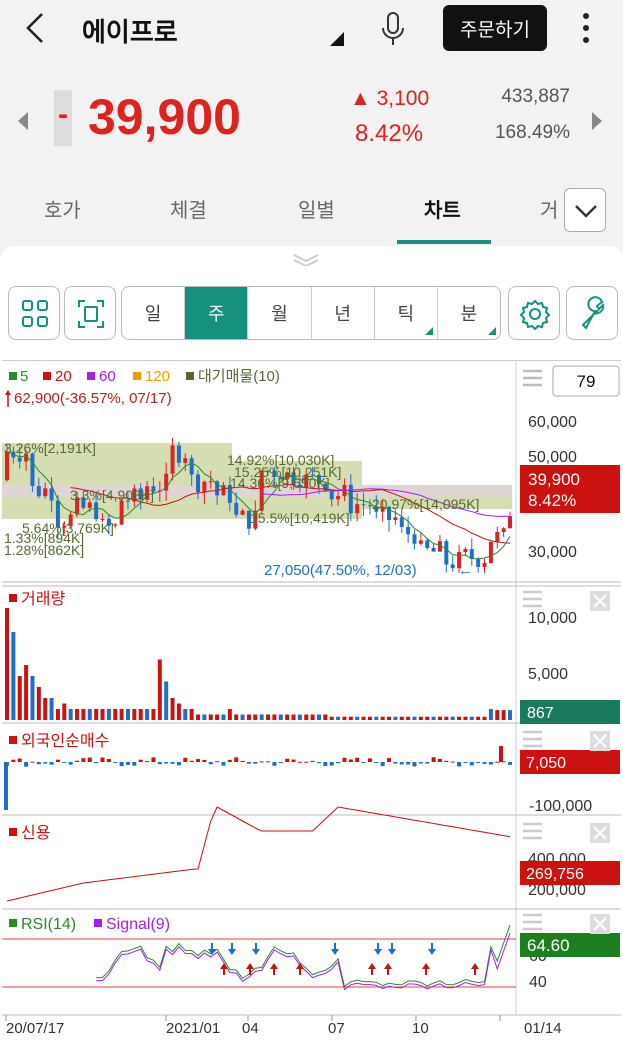 Image resolution: width=623 pixels, height=1043 pixels. Describe the element at coordinates (532, 378) in the screenshot. I see `menu-lines-icon` at that location.